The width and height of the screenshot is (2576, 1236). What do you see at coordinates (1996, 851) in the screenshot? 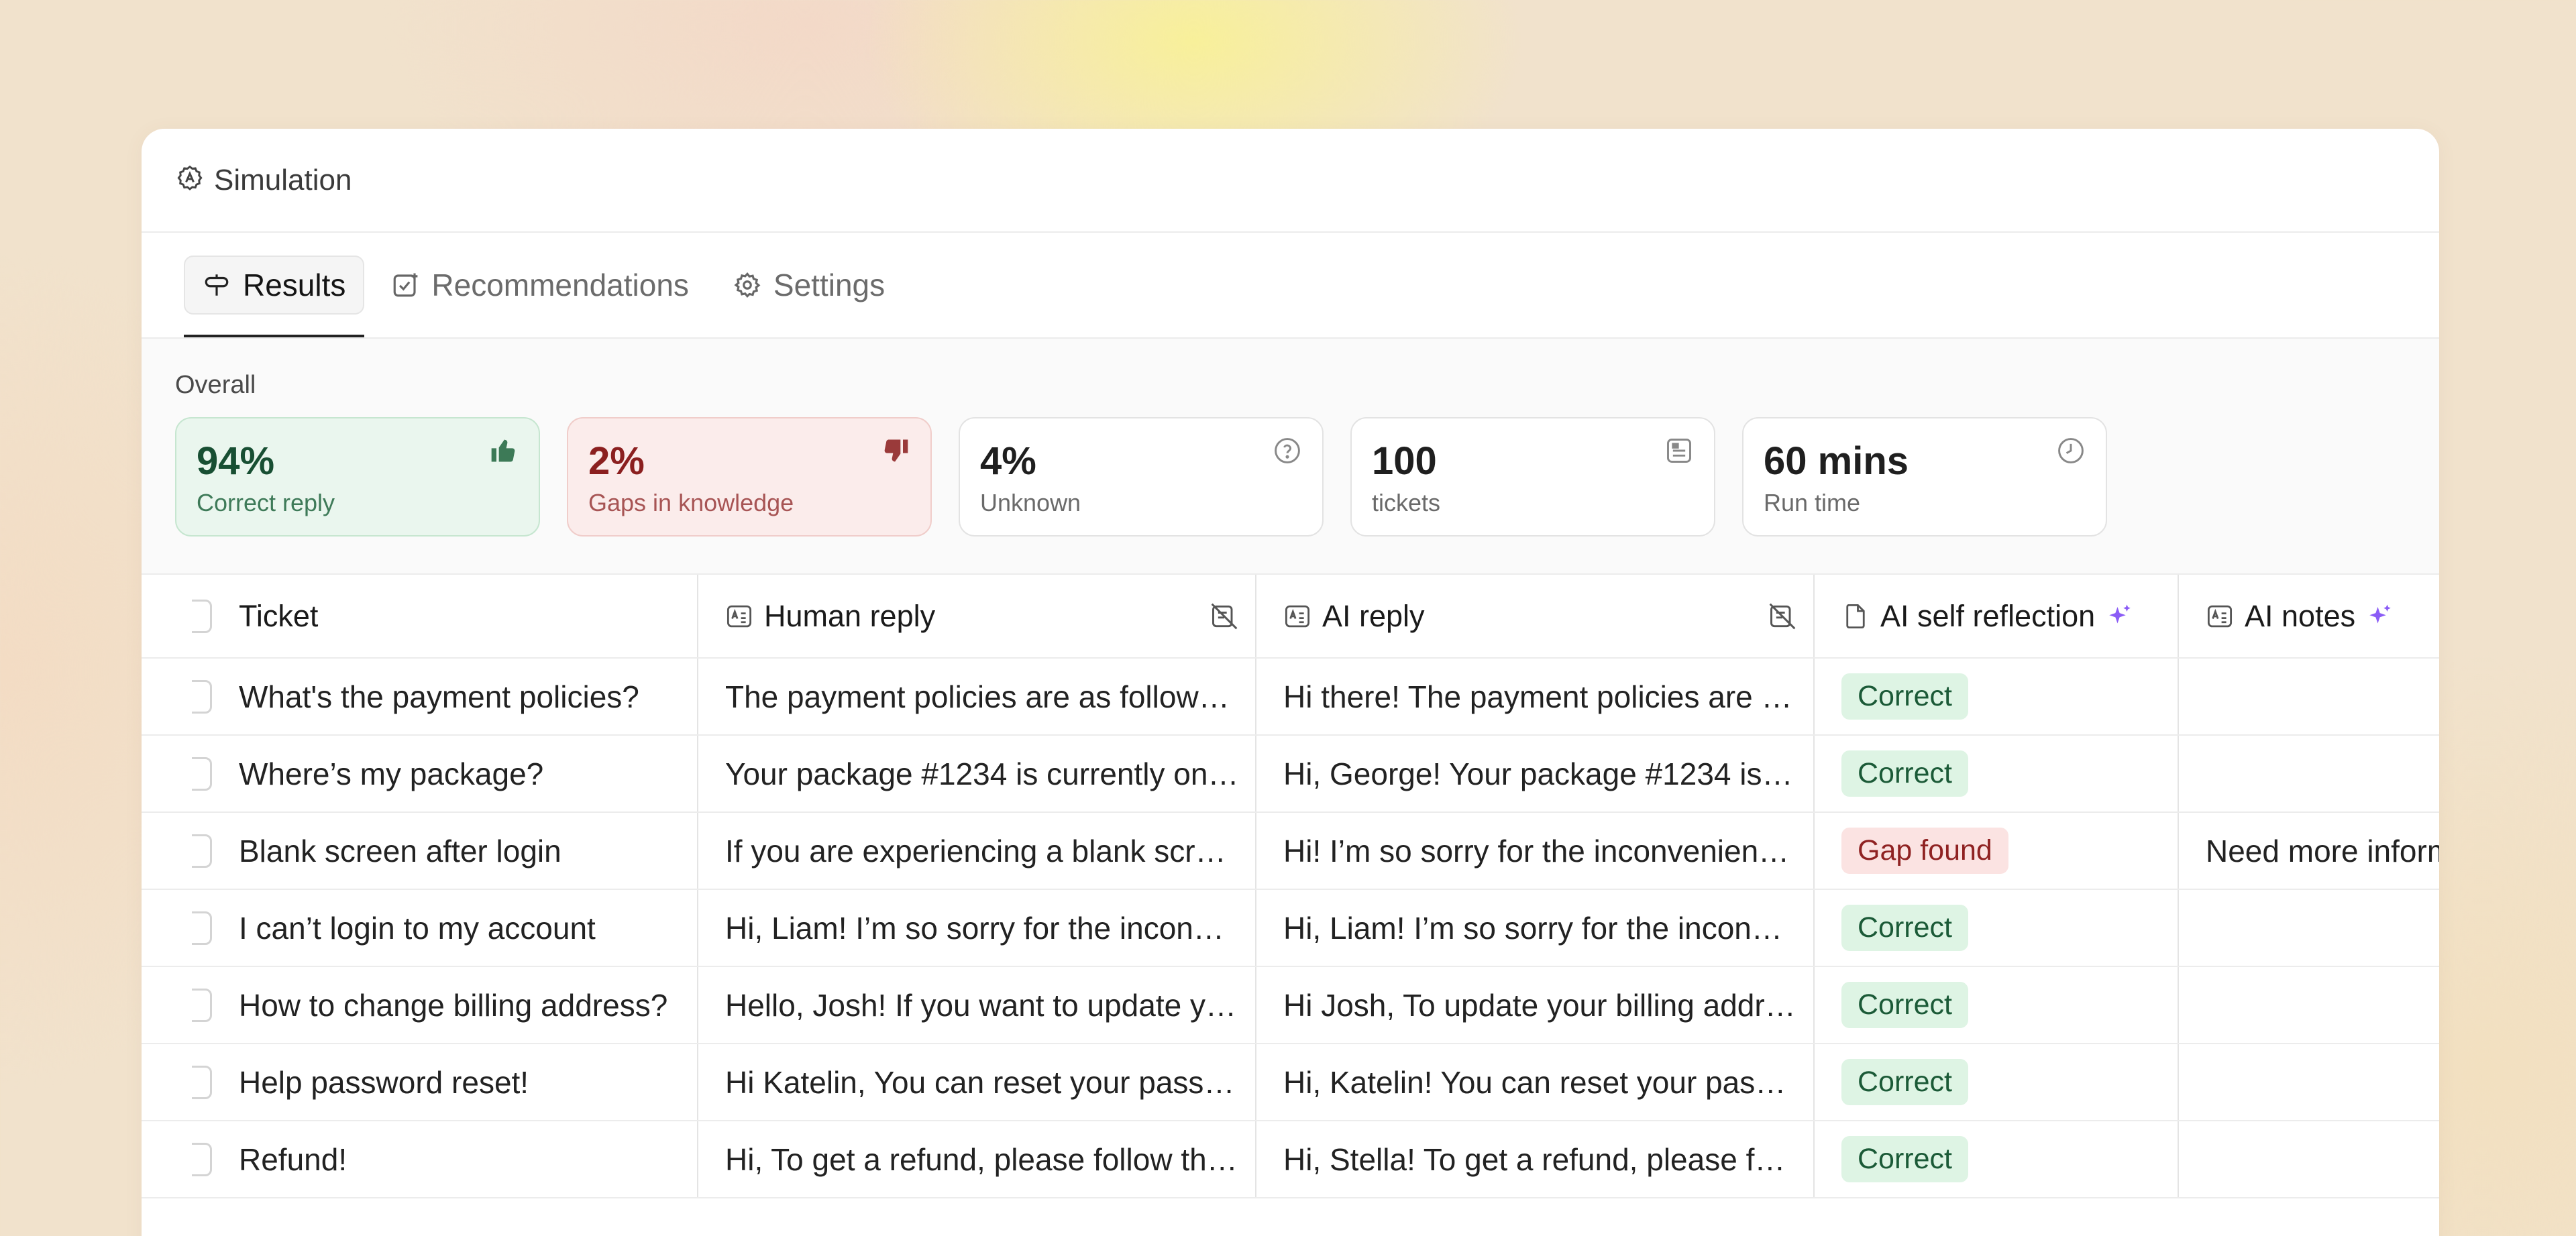
I see `cell-ai-self-reflection: Gap found` at bounding box center [1996, 851].